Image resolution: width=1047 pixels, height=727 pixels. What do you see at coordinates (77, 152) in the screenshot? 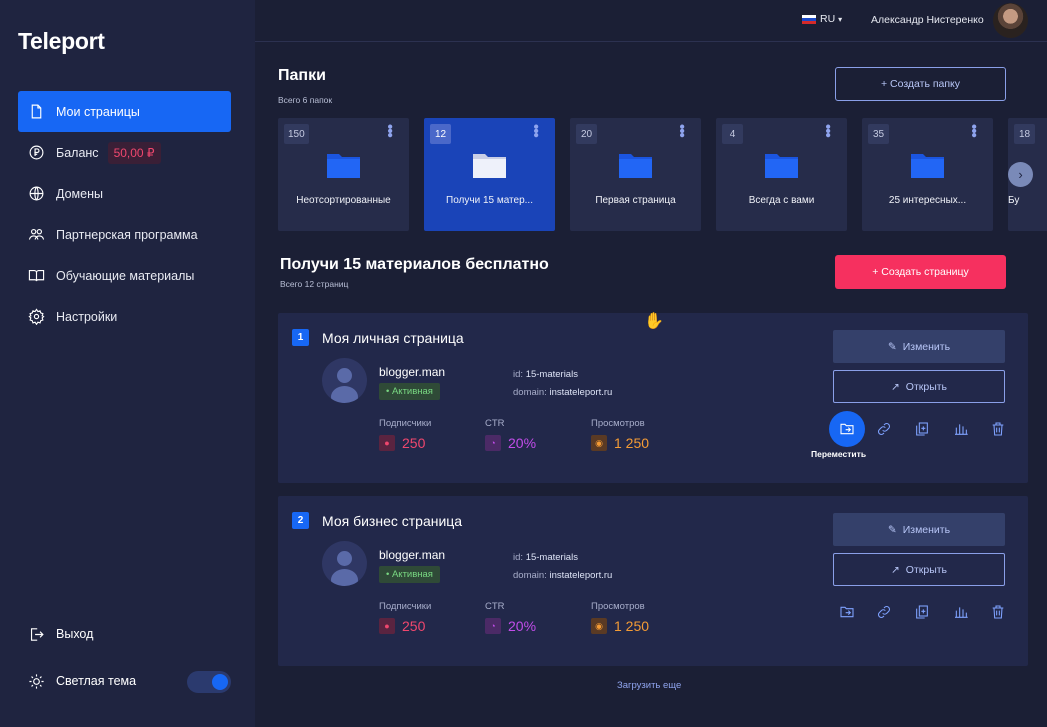
I see `sidebar-item-label: Баланс` at bounding box center [77, 152].